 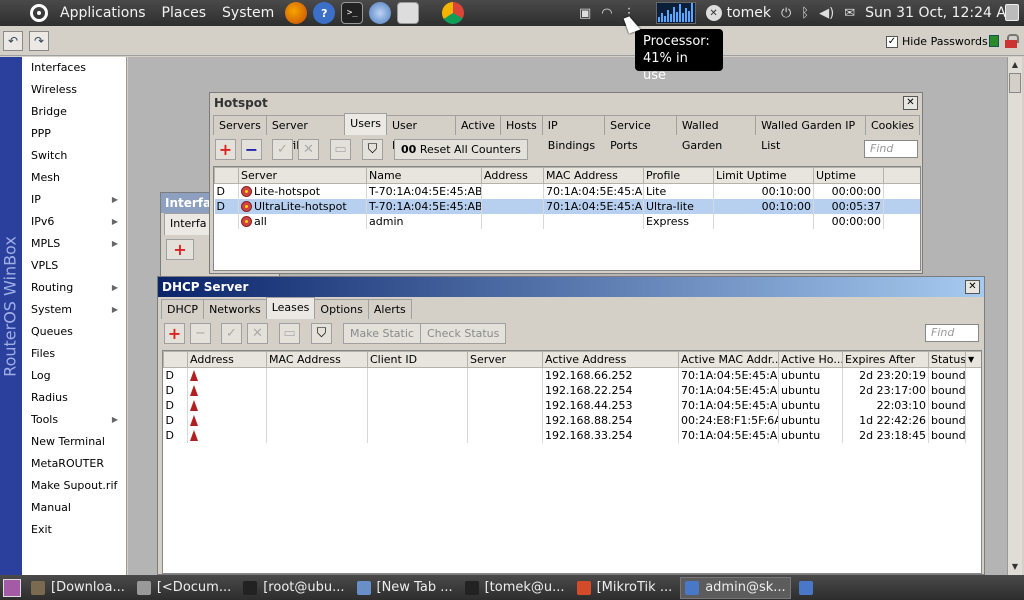 I want to click on cpu-monitor-graph, so click(x=675, y=13).